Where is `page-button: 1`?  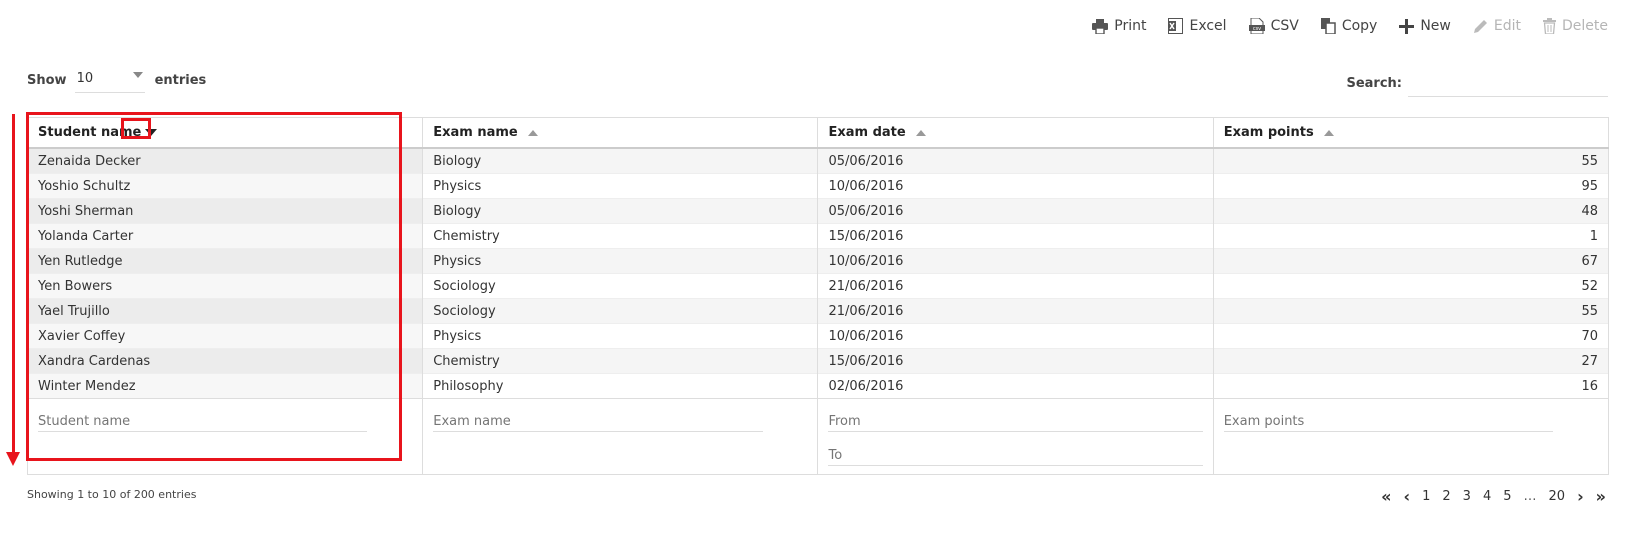
page-button: 1 is located at coordinates (1426, 496).